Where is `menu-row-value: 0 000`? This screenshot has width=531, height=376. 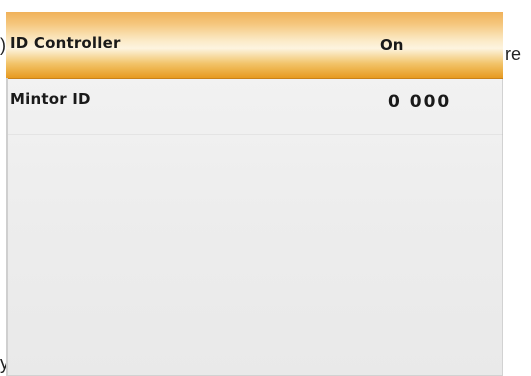
menu-row-value: 0 000 is located at coordinates (420, 102).